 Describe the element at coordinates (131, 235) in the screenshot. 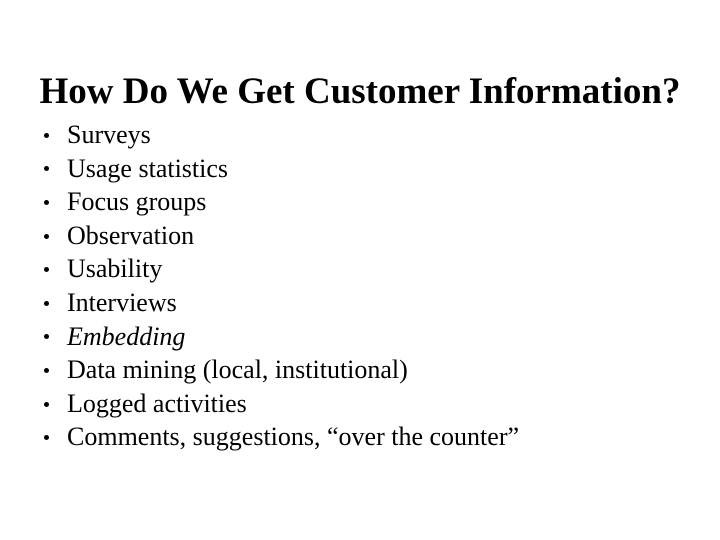

I see `list-item-label: Observation` at that location.